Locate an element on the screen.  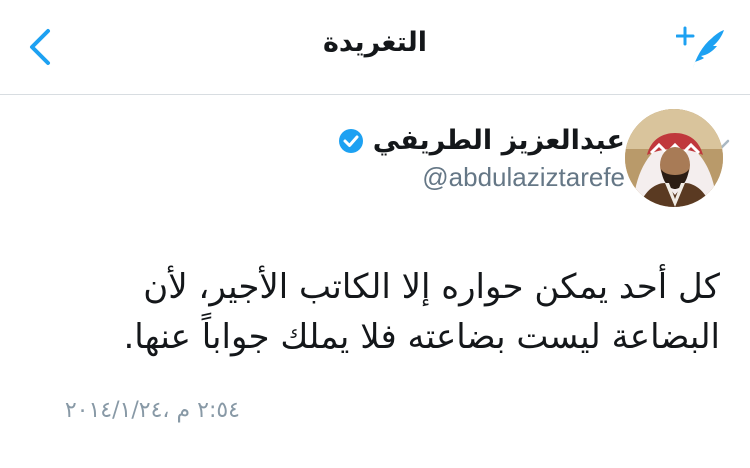
author-handle: @abdulaziztarefe is located at coordinates (523, 177).